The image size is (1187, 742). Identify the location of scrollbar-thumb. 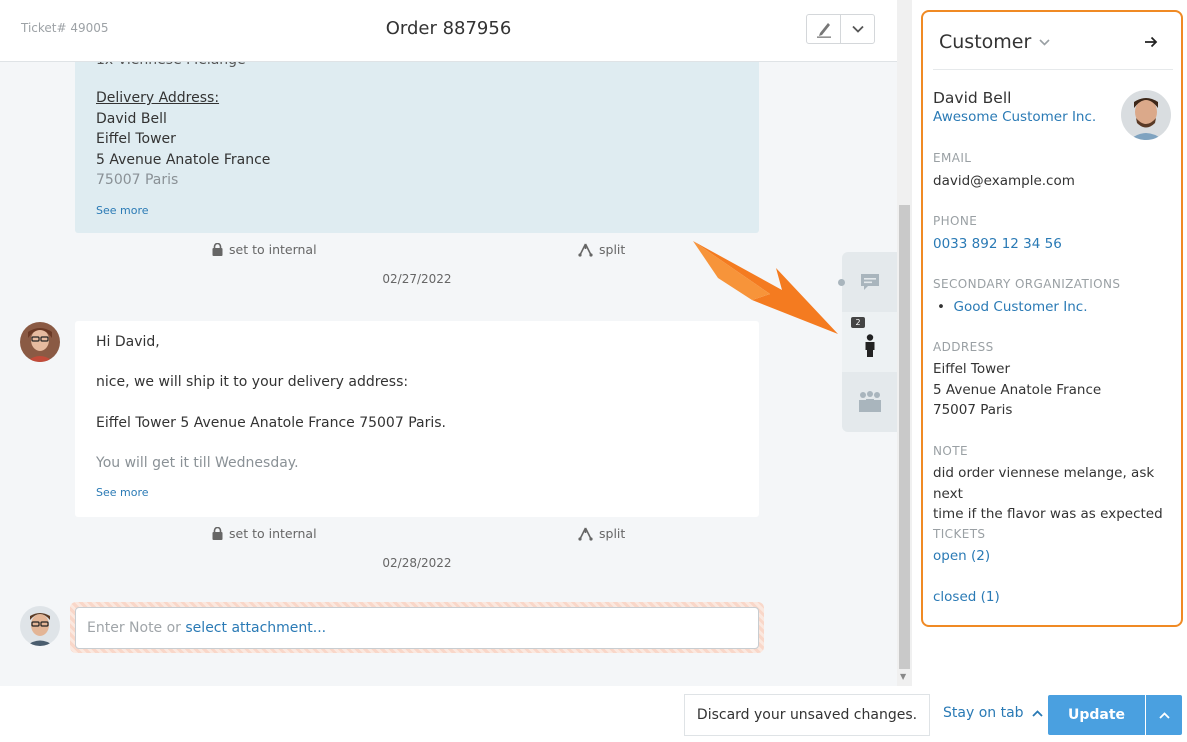
(904, 437).